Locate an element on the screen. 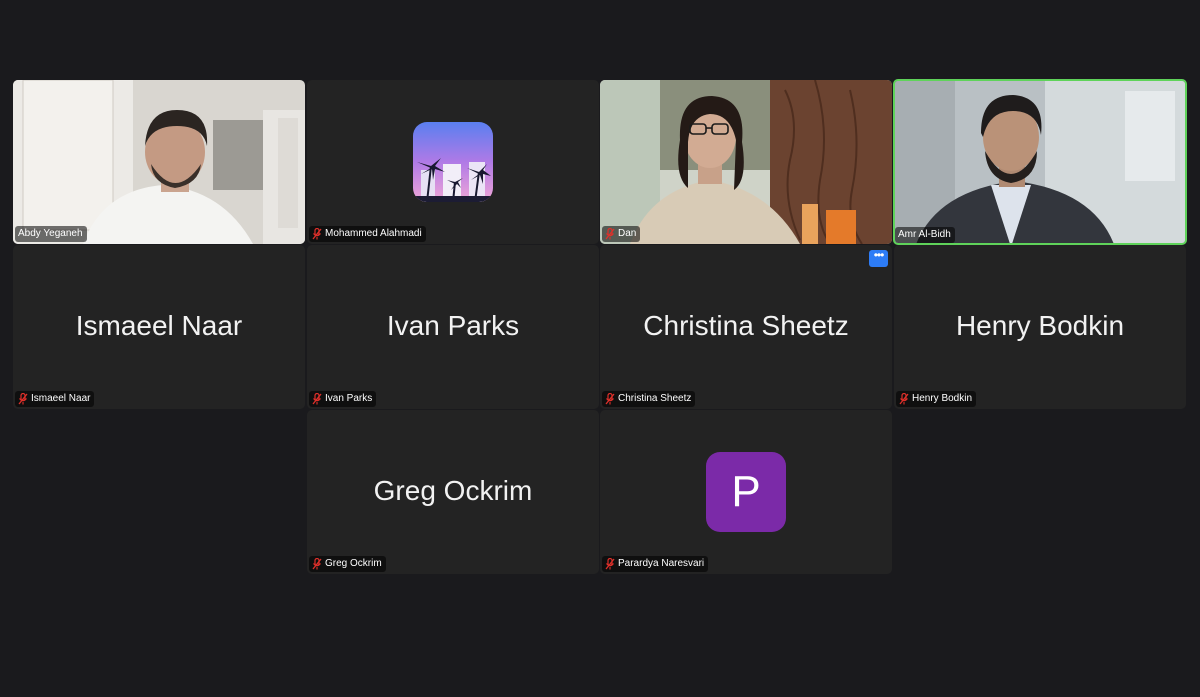 The height and width of the screenshot is (697, 1200). participant-name: Ivan Parks is located at coordinates (349, 398).